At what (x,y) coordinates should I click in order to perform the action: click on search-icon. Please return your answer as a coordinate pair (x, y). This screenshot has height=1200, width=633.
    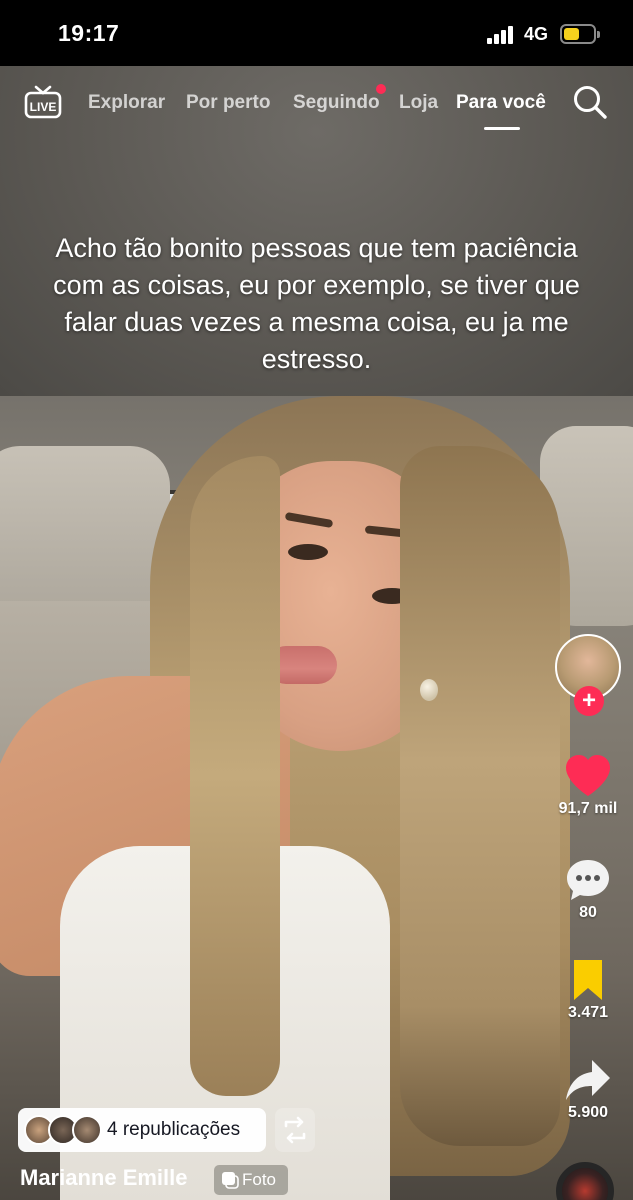
    Looking at the image, I should click on (590, 102).